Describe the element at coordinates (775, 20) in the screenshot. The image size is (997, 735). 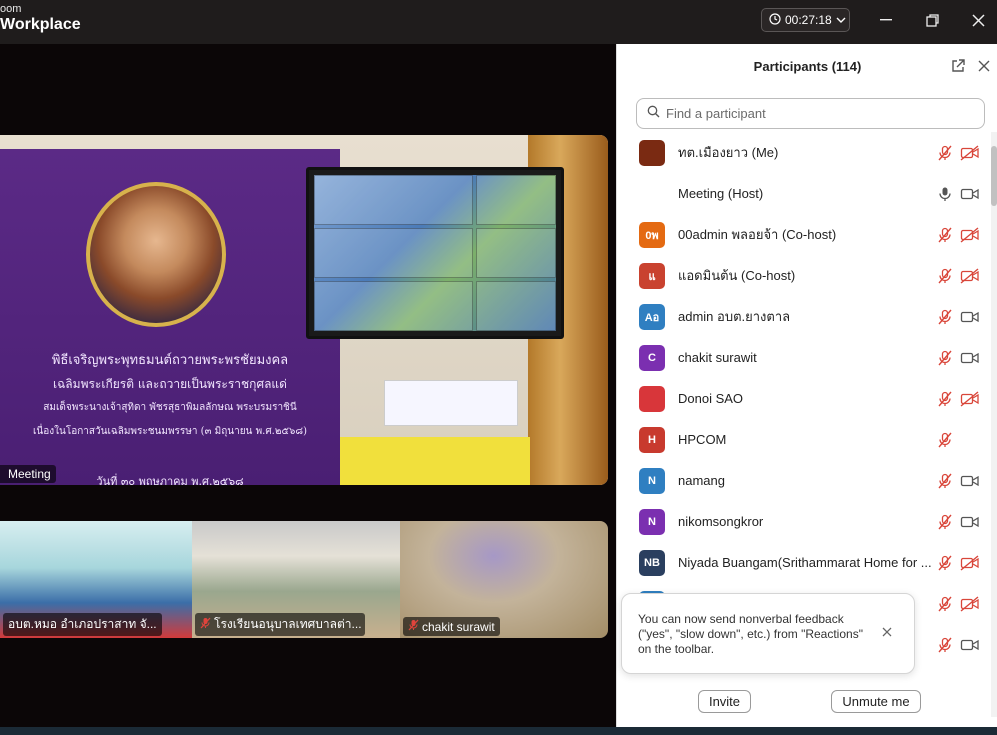
I see `clock-icon` at that location.